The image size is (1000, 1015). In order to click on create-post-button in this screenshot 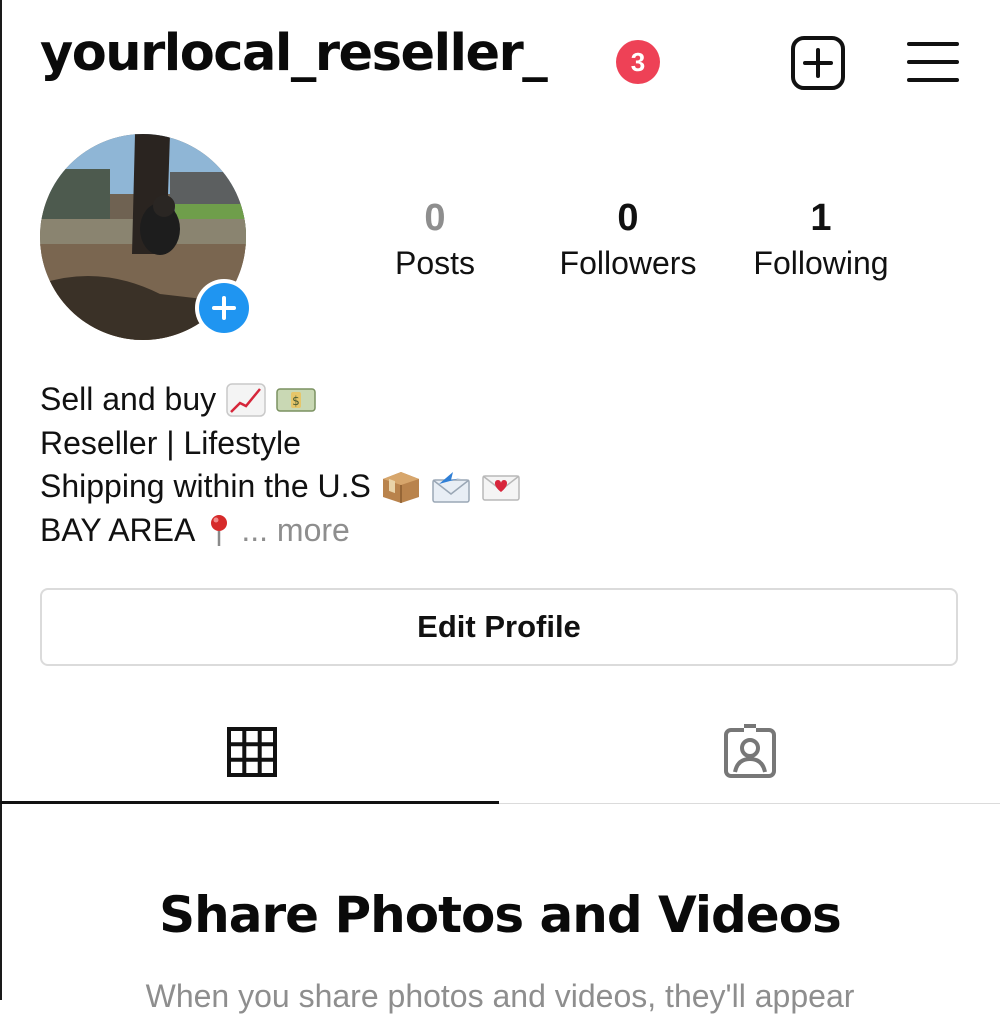, I will do `click(818, 63)`.